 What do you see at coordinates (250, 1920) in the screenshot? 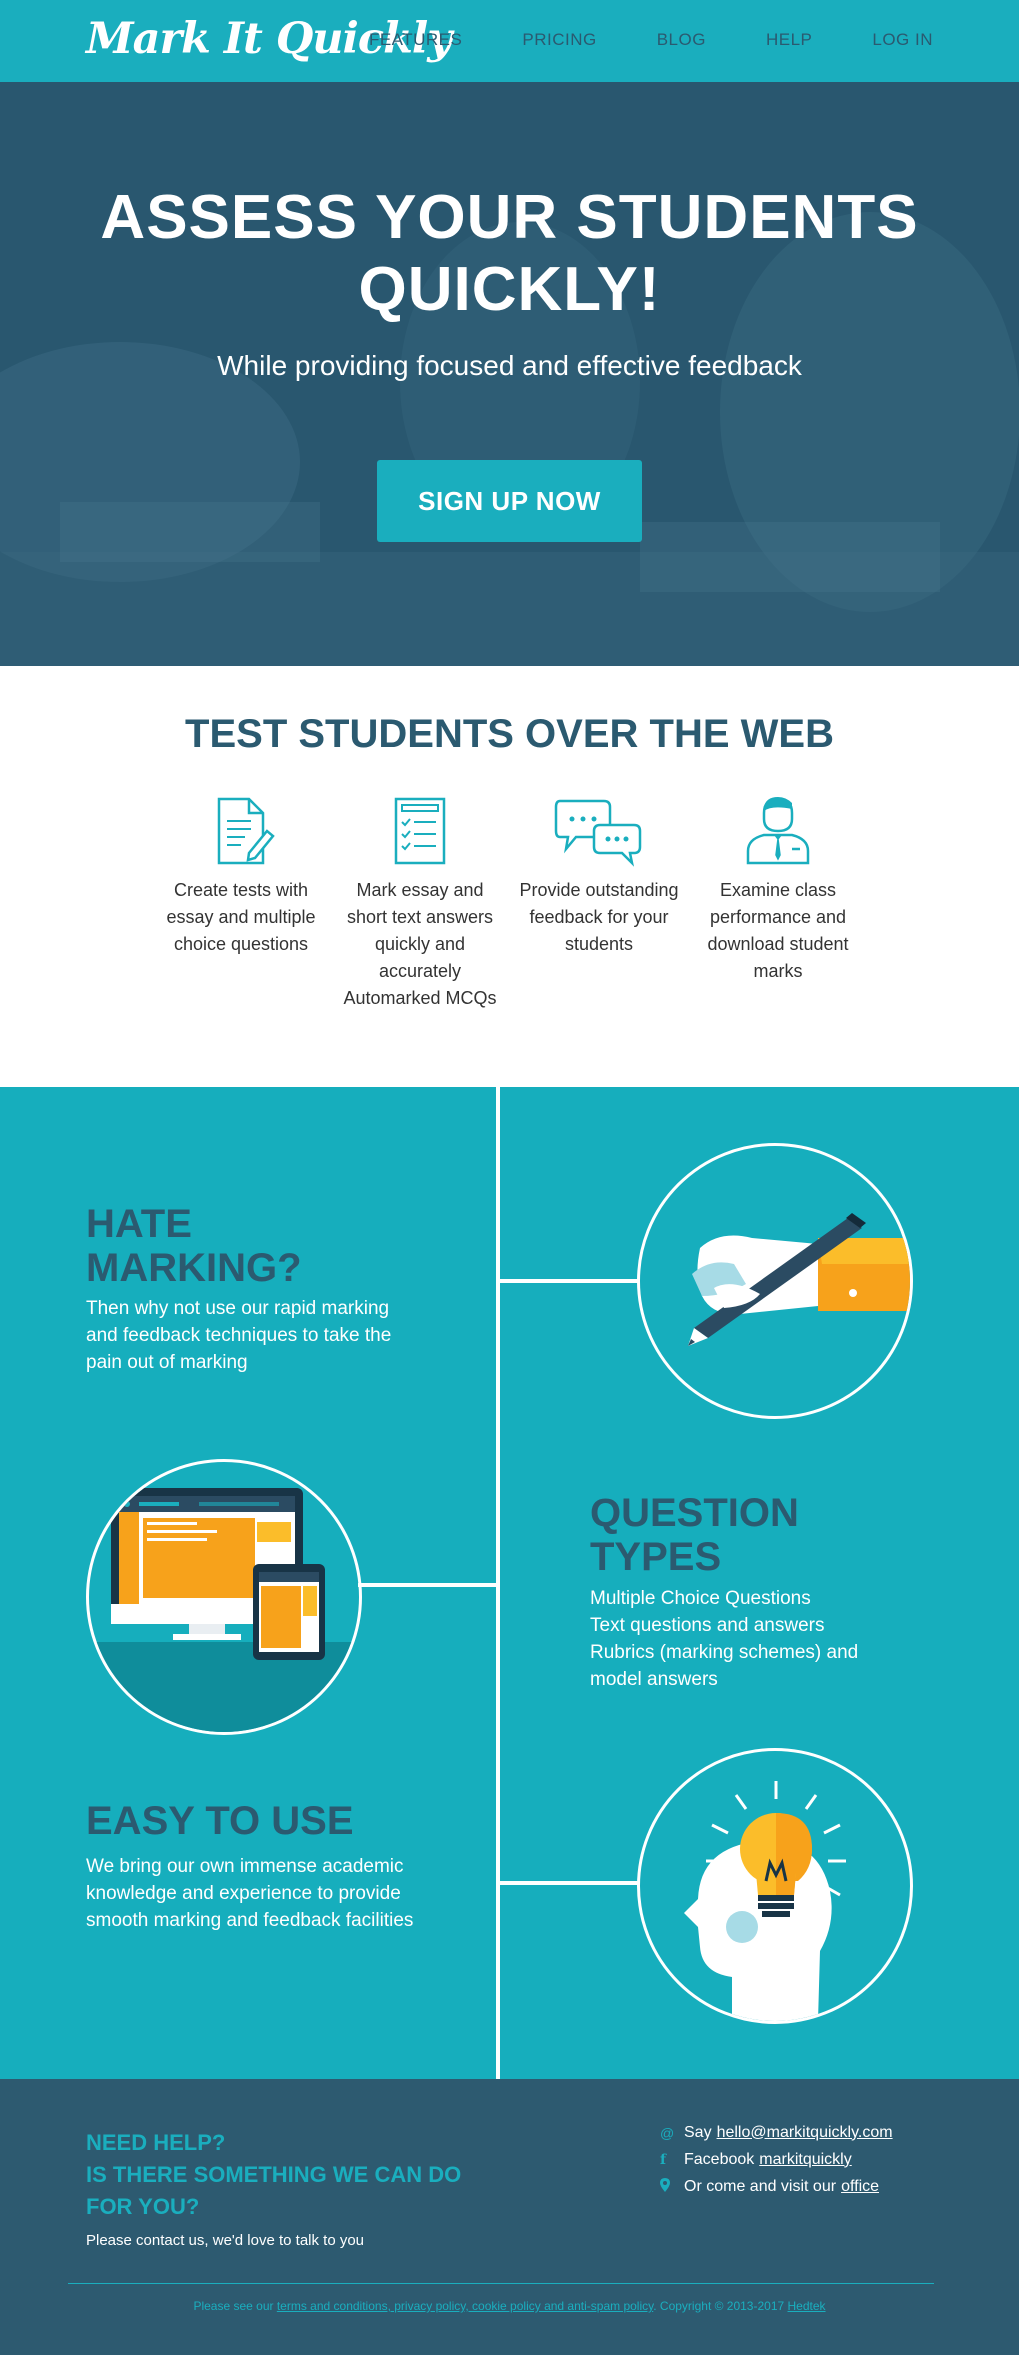
I see `easy-line: smooth marking and feedback facilities` at bounding box center [250, 1920].